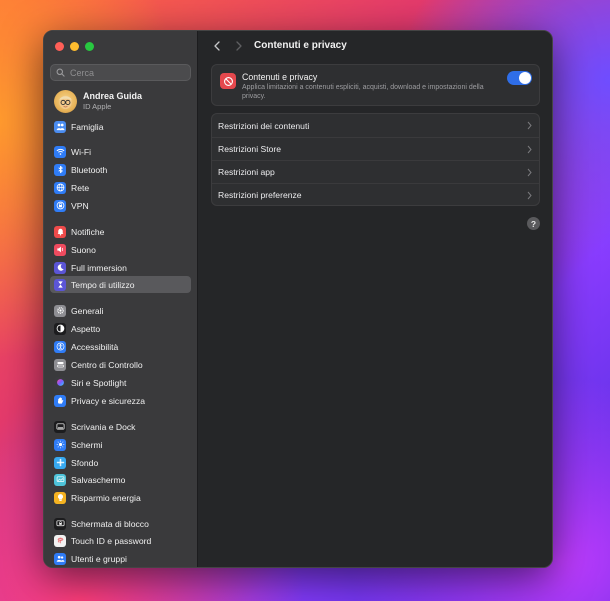 This screenshot has width=610, height=601. I want to click on sidebar-item-label: Suono, so click(83, 249).